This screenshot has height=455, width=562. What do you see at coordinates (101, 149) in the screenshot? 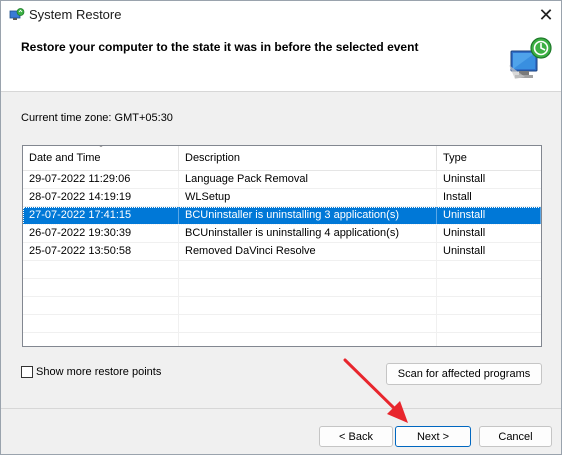
I see `sort-descending-icon: ﹀` at bounding box center [101, 149].